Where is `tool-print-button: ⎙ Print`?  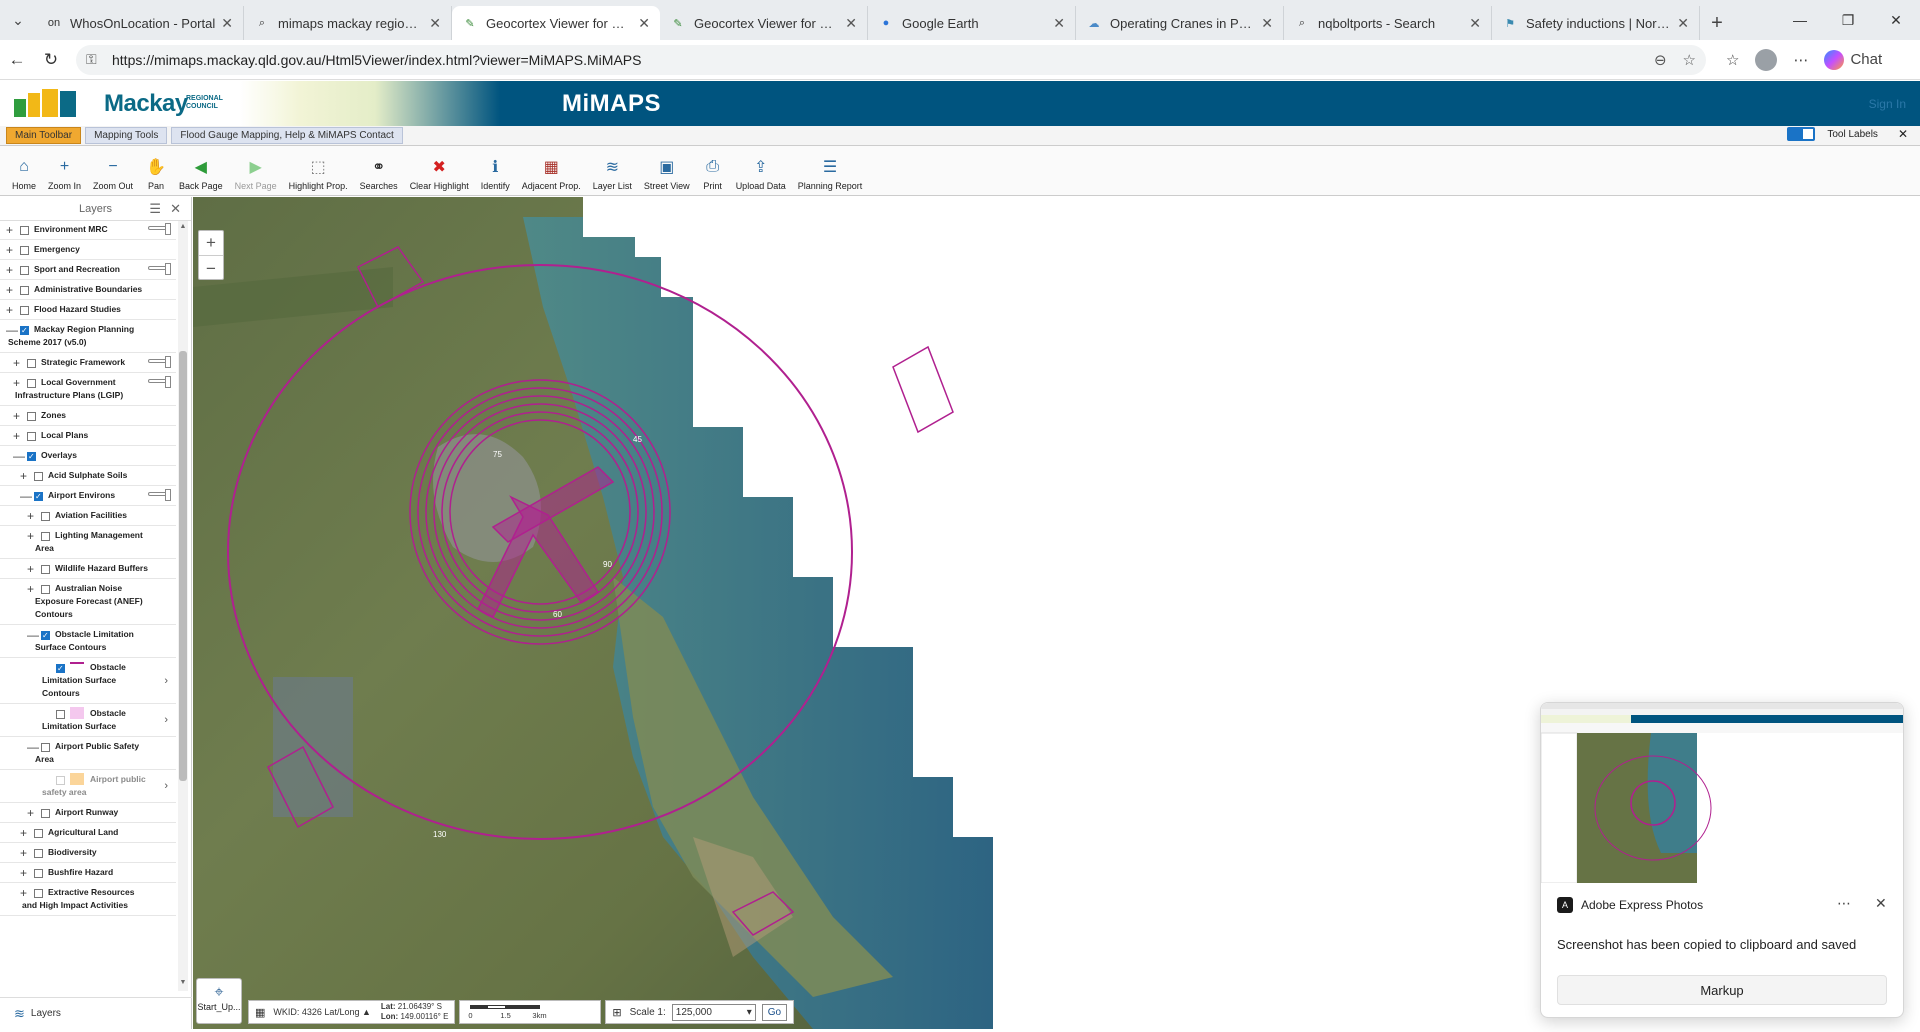
tool-print-button: ⎙ Print is located at coordinates (713, 171).